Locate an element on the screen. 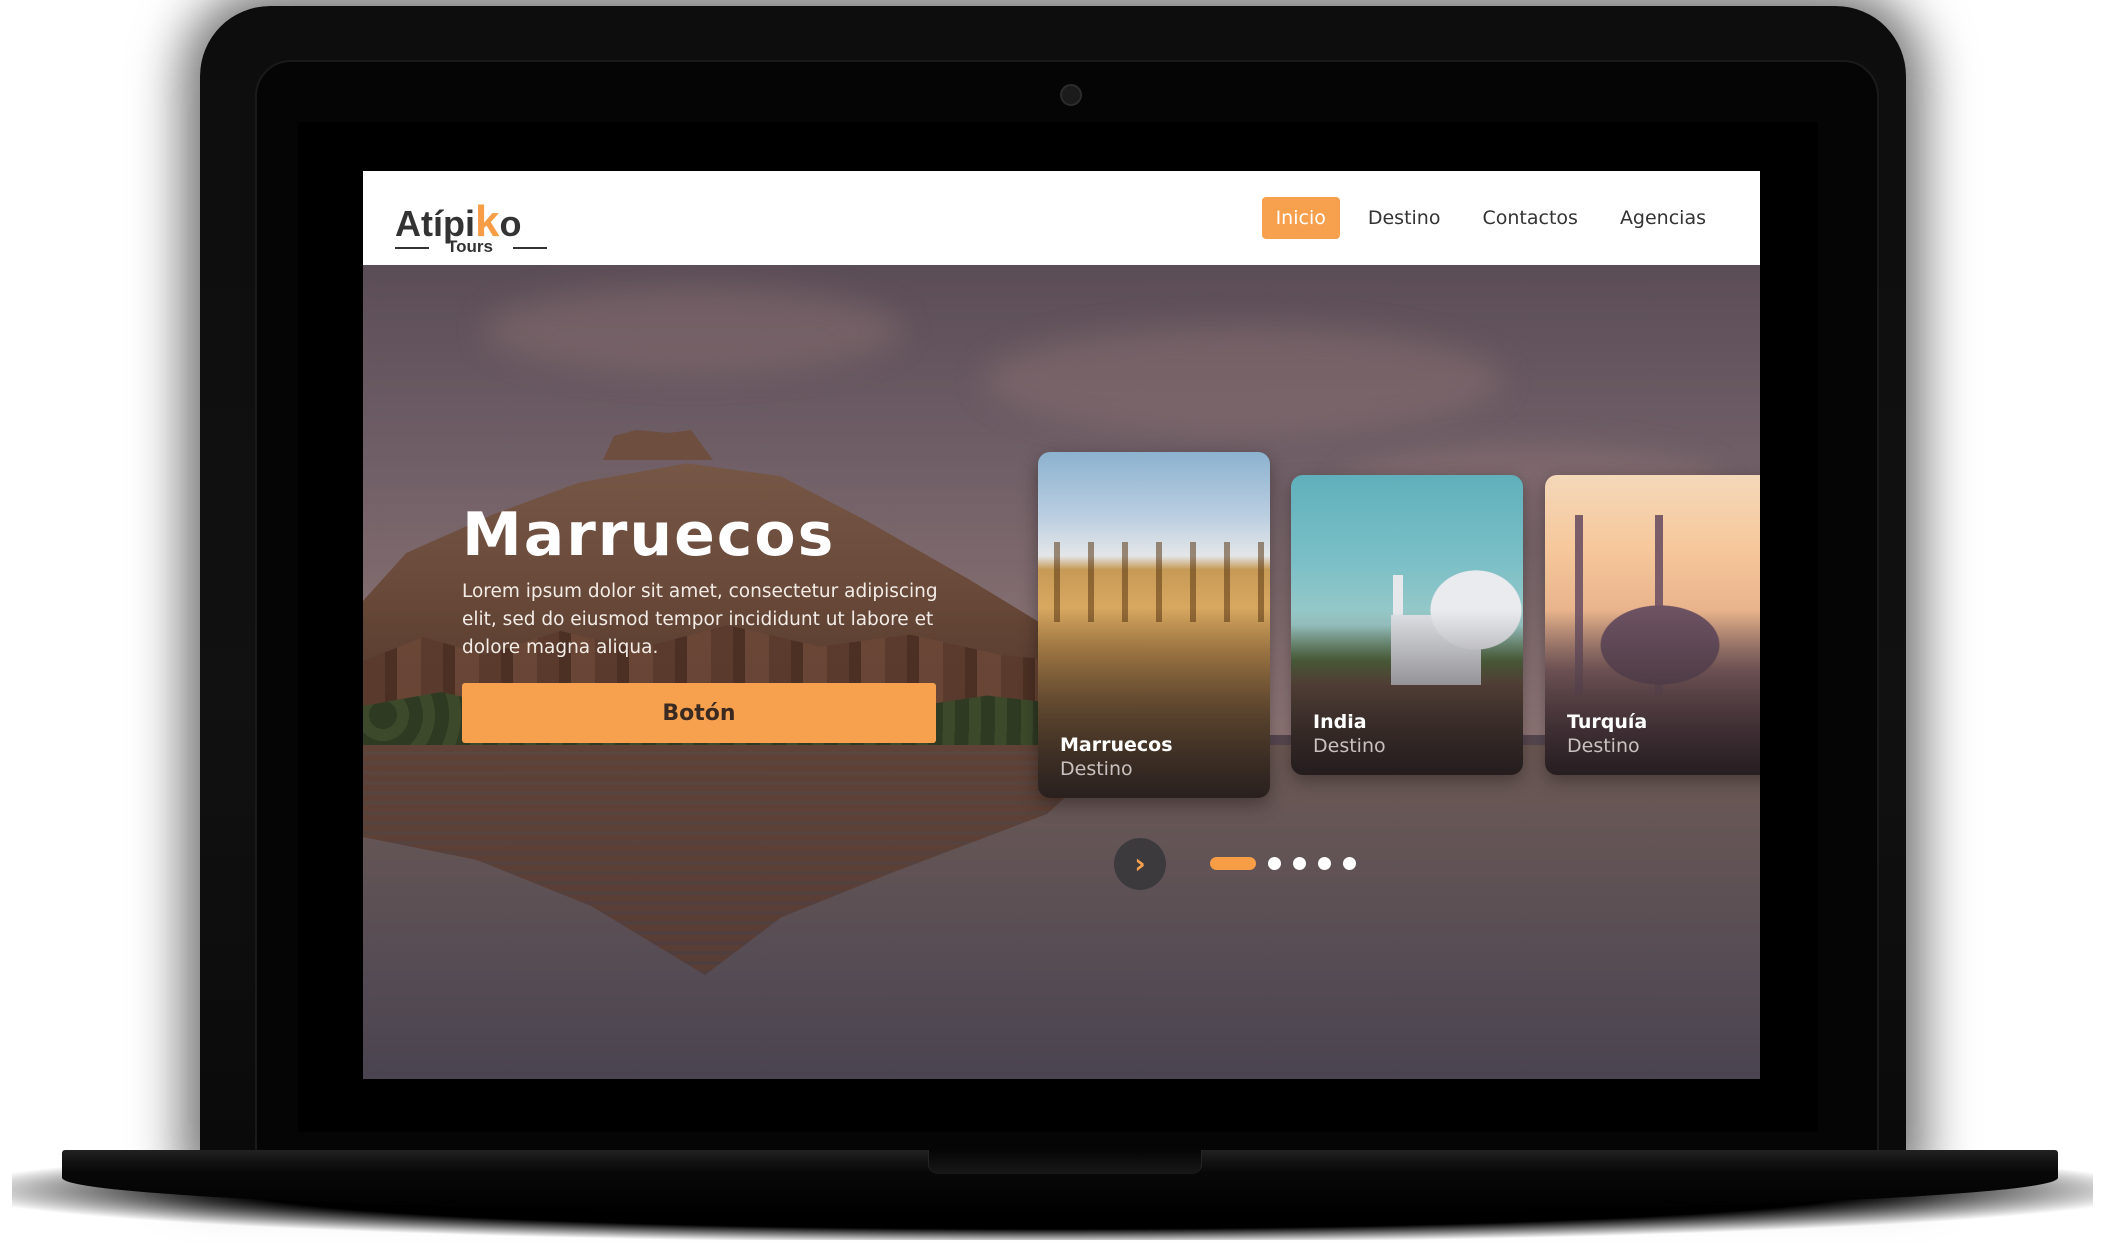 The width and height of the screenshot is (2105, 1250). logo-line-right is located at coordinates (530, 248).